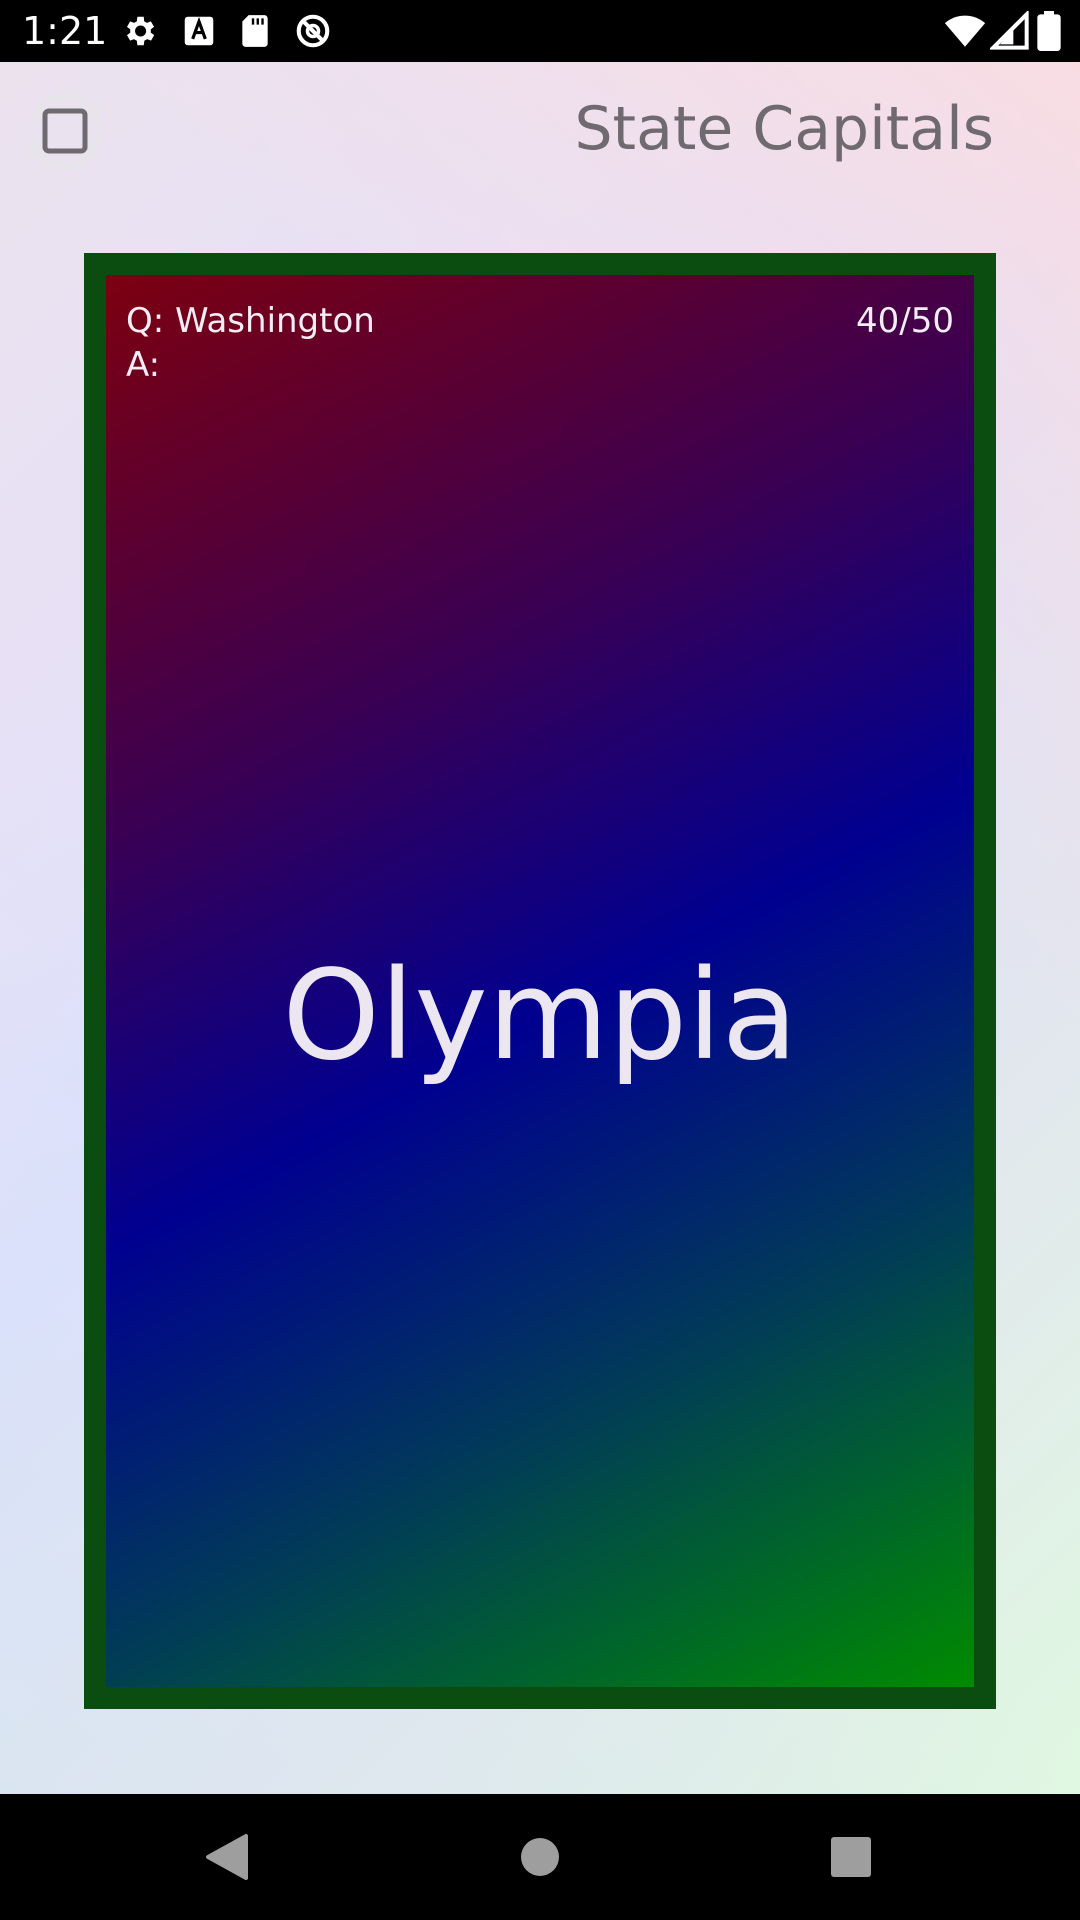 Image resolution: width=1080 pixels, height=1920 pixels. I want to click on cell-signal-icon, so click(1009, 30).